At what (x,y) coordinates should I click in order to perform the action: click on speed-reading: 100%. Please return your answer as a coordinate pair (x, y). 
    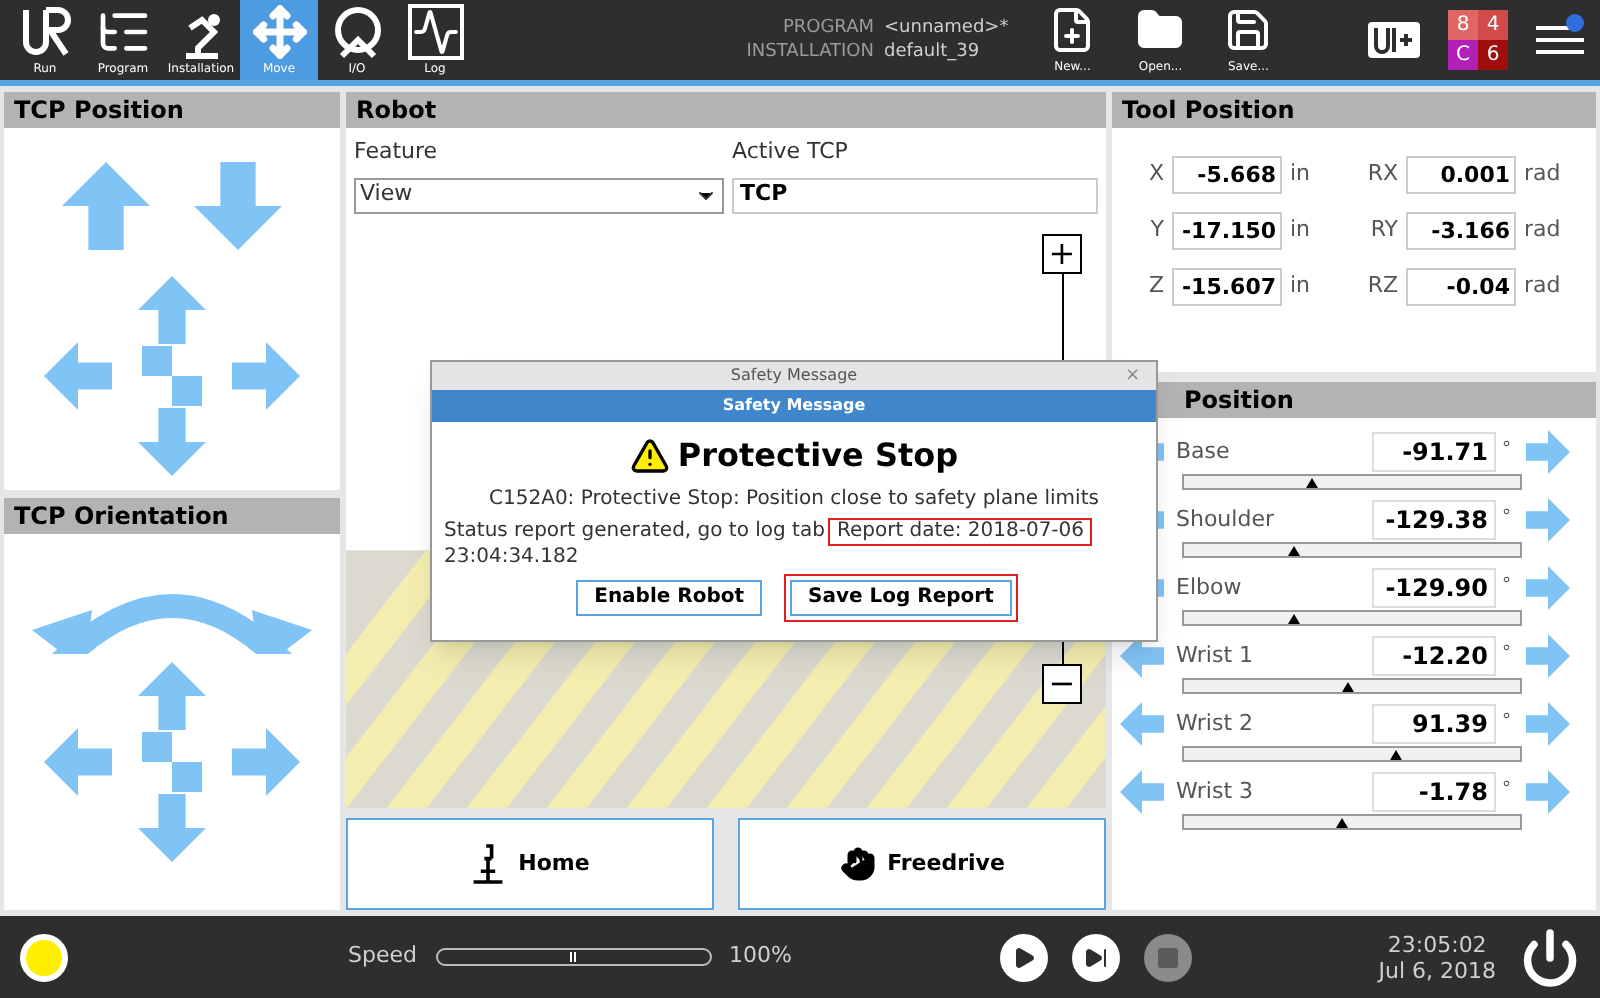
    Looking at the image, I should click on (760, 956).